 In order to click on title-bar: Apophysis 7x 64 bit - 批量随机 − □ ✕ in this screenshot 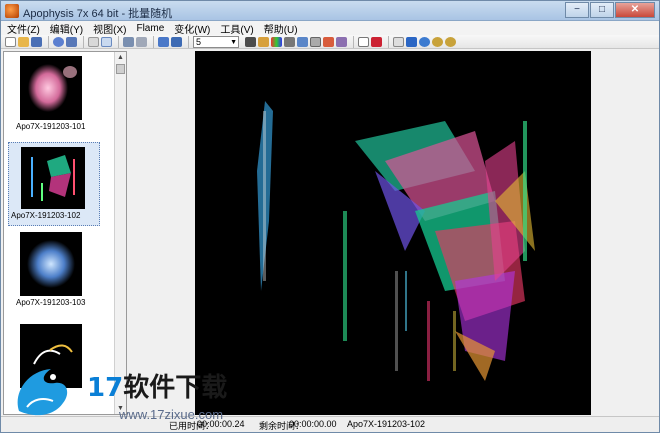, I will do `click(330, 11)`.